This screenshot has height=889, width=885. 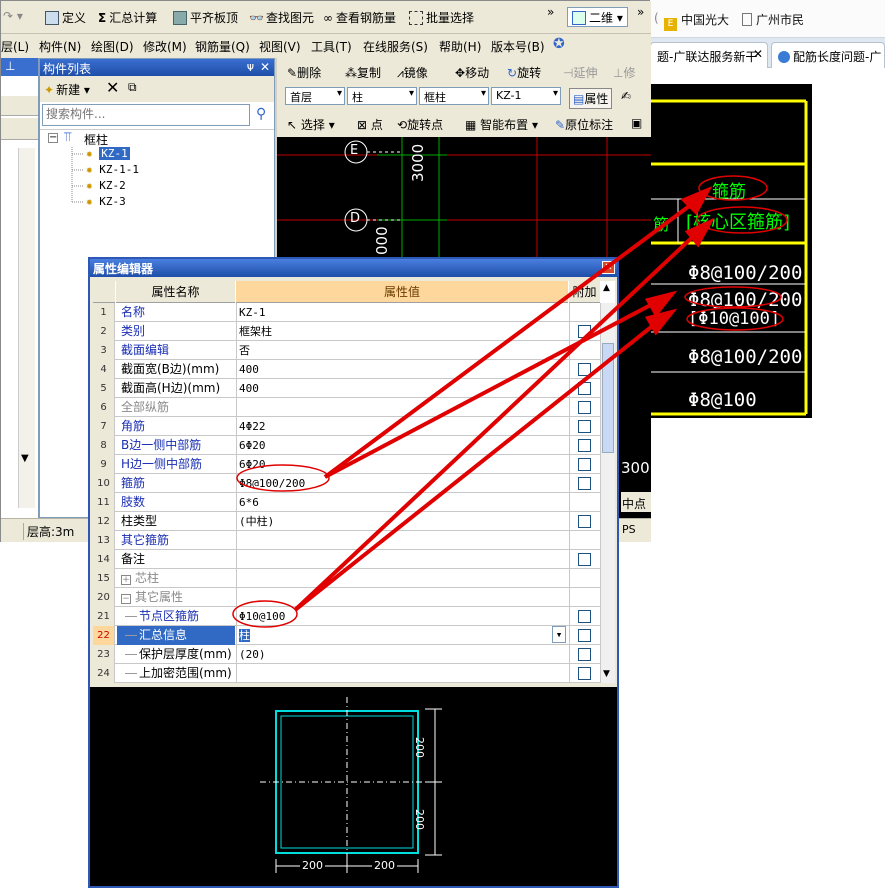 I want to click on highlight-stirrup-value, so click(x=283, y=478).